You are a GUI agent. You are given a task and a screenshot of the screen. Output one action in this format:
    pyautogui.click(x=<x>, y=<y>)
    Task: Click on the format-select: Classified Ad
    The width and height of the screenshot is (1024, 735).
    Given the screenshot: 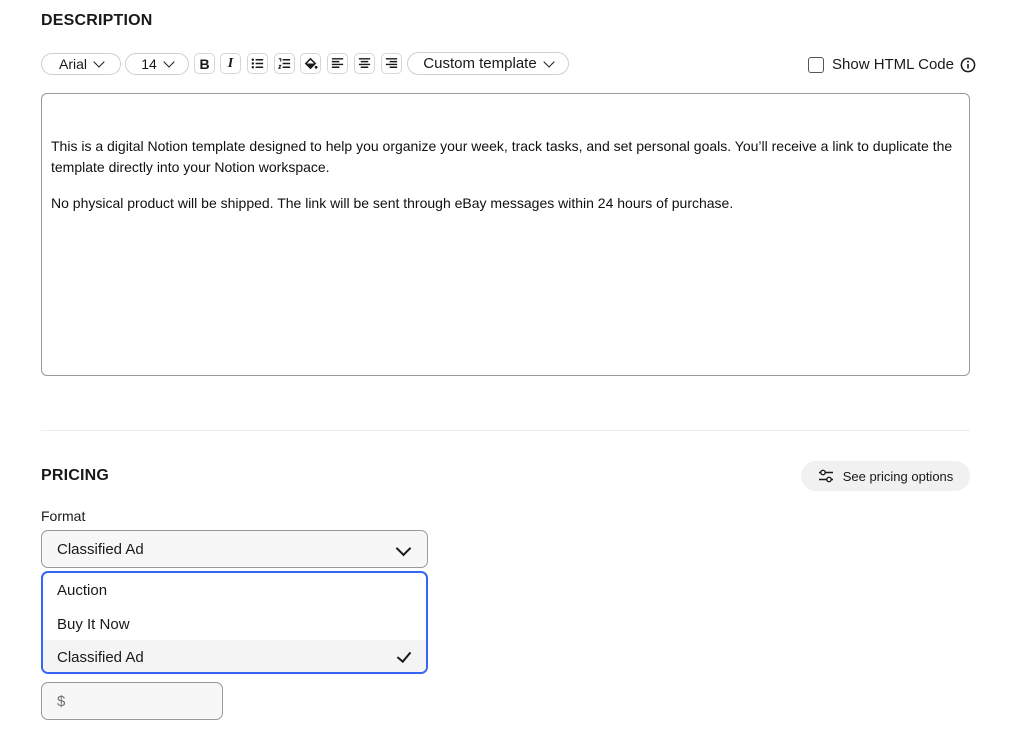 What is the action you would take?
    pyautogui.click(x=234, y=549)
    